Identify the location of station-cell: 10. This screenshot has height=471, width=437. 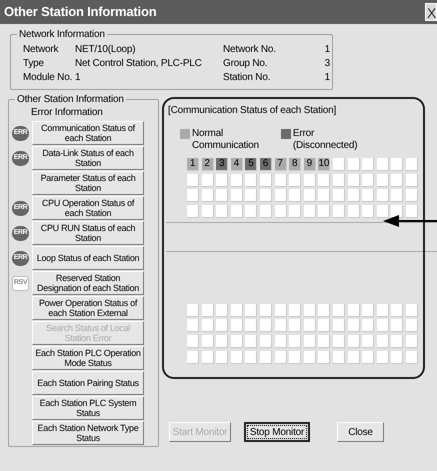
(324, 164).